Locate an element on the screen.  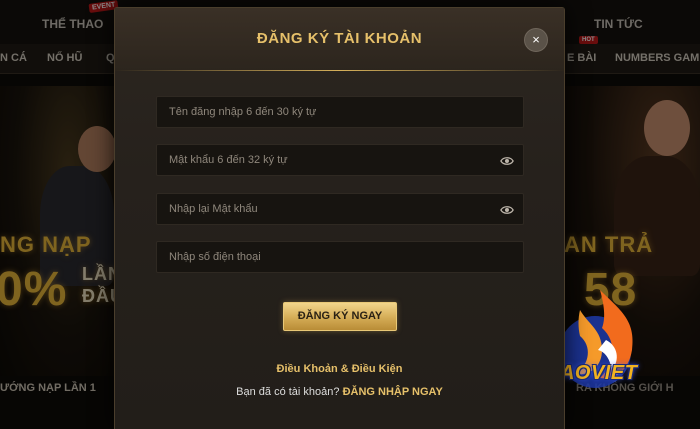
phone-field-wrapper is located at coordinates (340, 257).